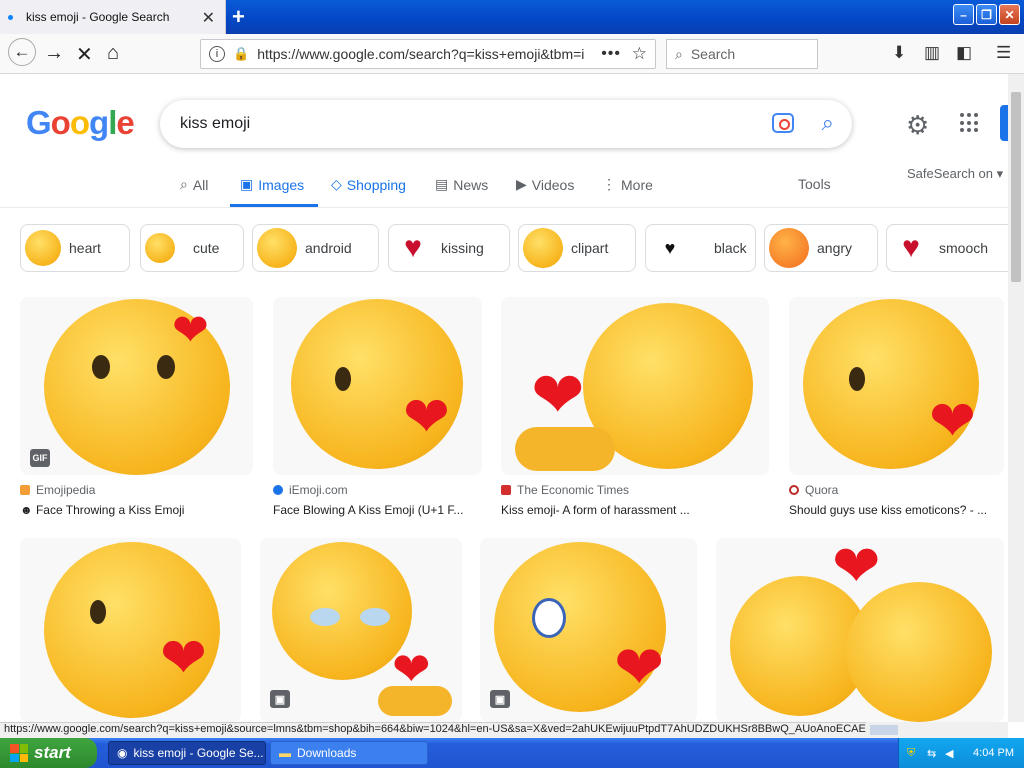  I want to click on stop-button: ✕, so click(84, 54).